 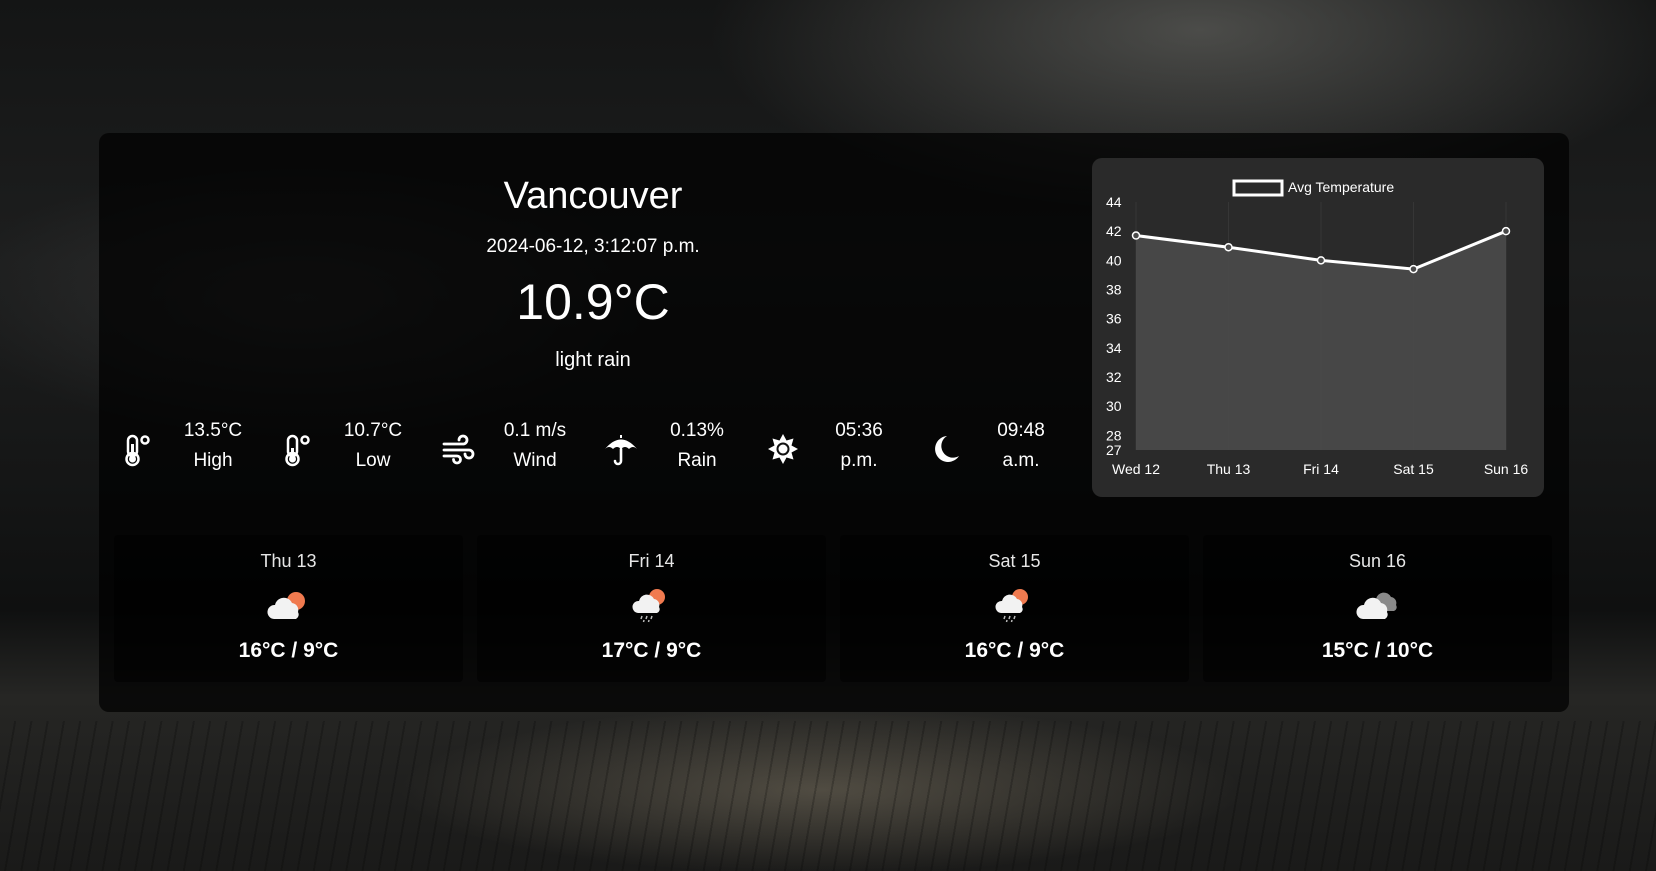 I want to click on stat-label: Wind, so click(x=535, y=460).